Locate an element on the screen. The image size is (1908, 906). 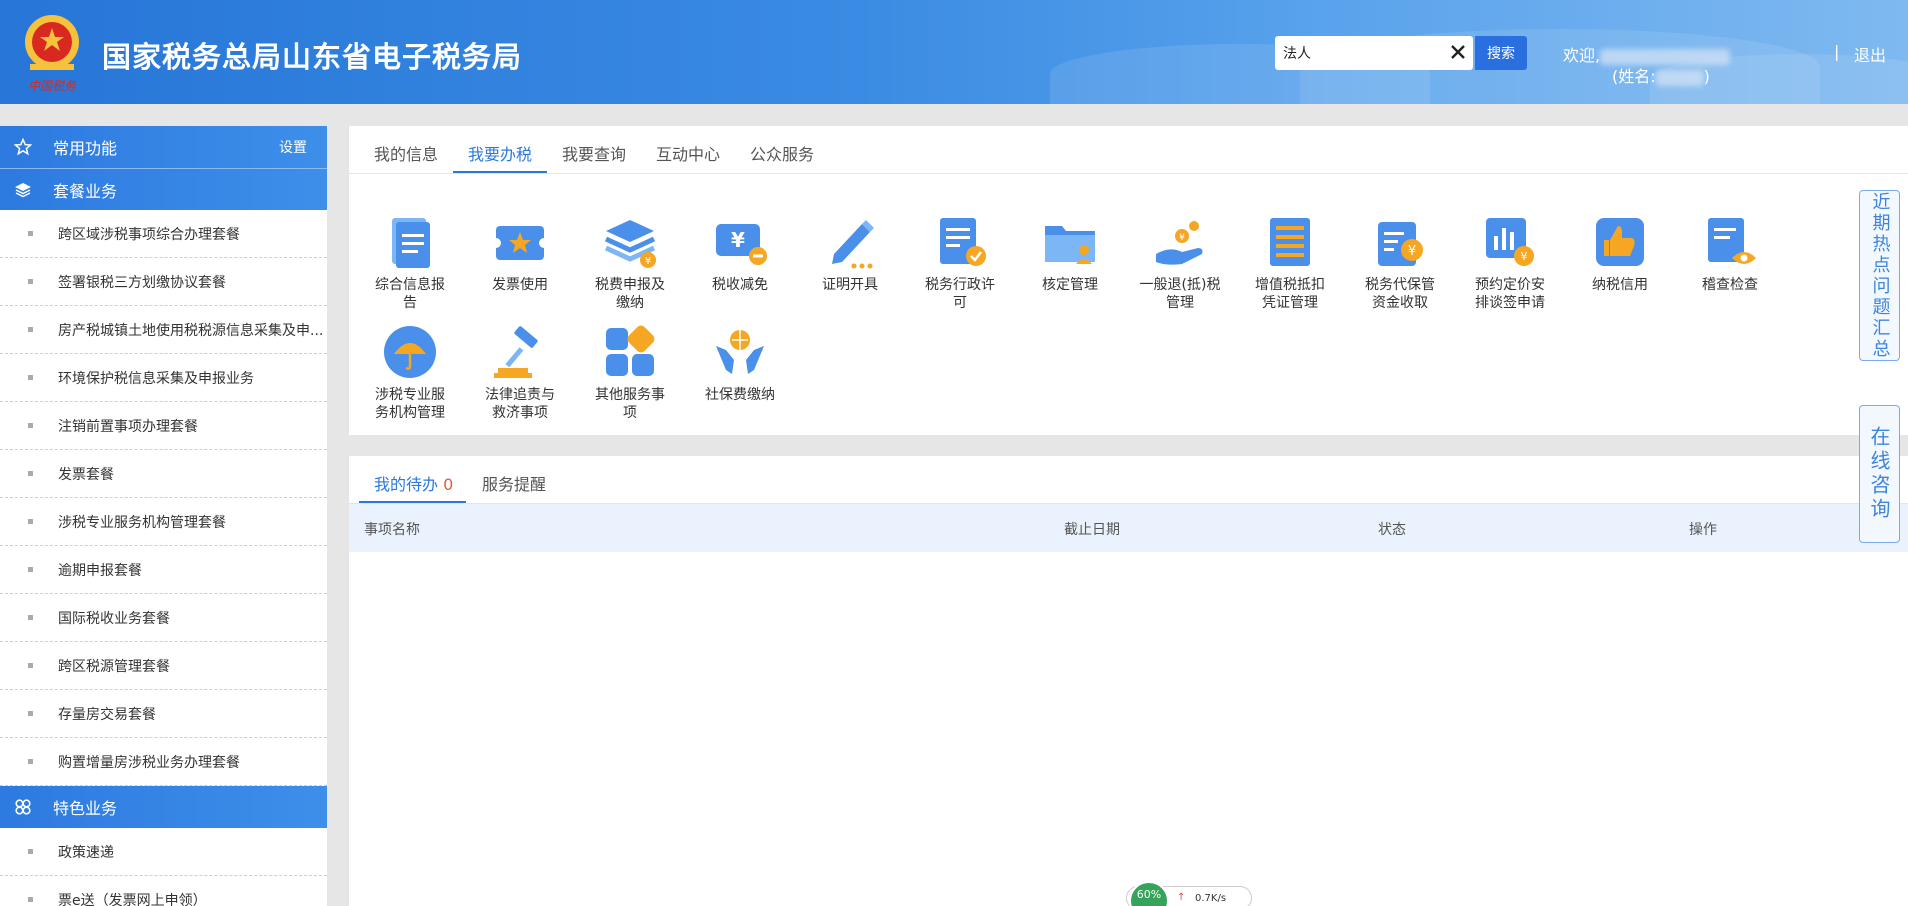
service-tile: 涉税专业服 务机构管理 is located at coordinates (410, 373).